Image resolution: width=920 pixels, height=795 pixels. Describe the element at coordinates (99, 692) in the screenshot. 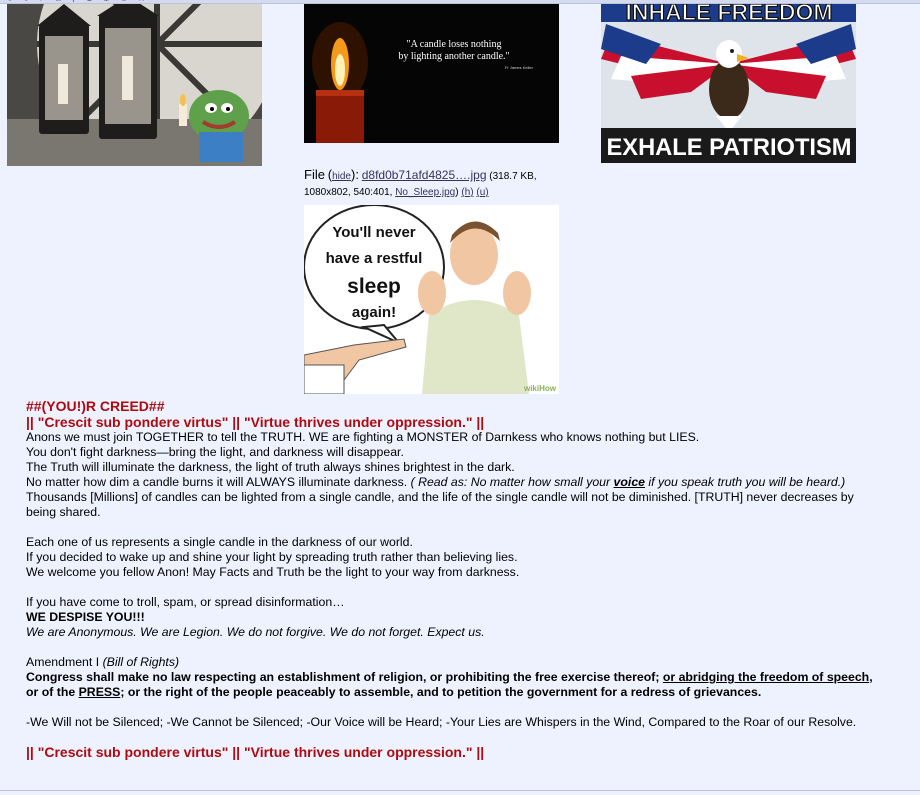

I see `amendment-press: PRESS` at that location.